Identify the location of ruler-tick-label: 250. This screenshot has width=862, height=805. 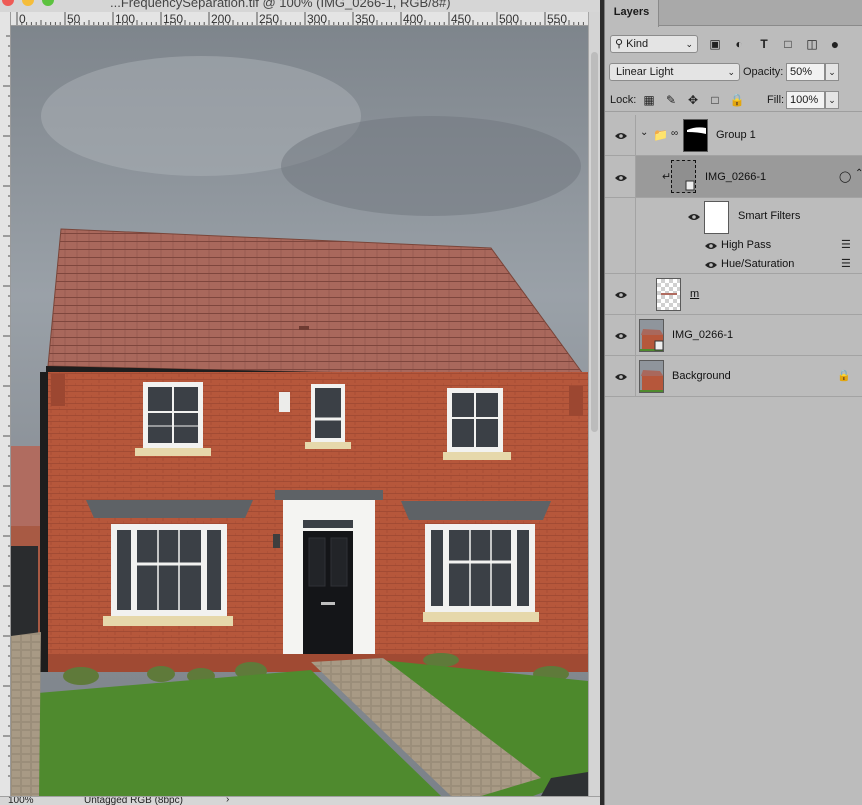
(269, 19).